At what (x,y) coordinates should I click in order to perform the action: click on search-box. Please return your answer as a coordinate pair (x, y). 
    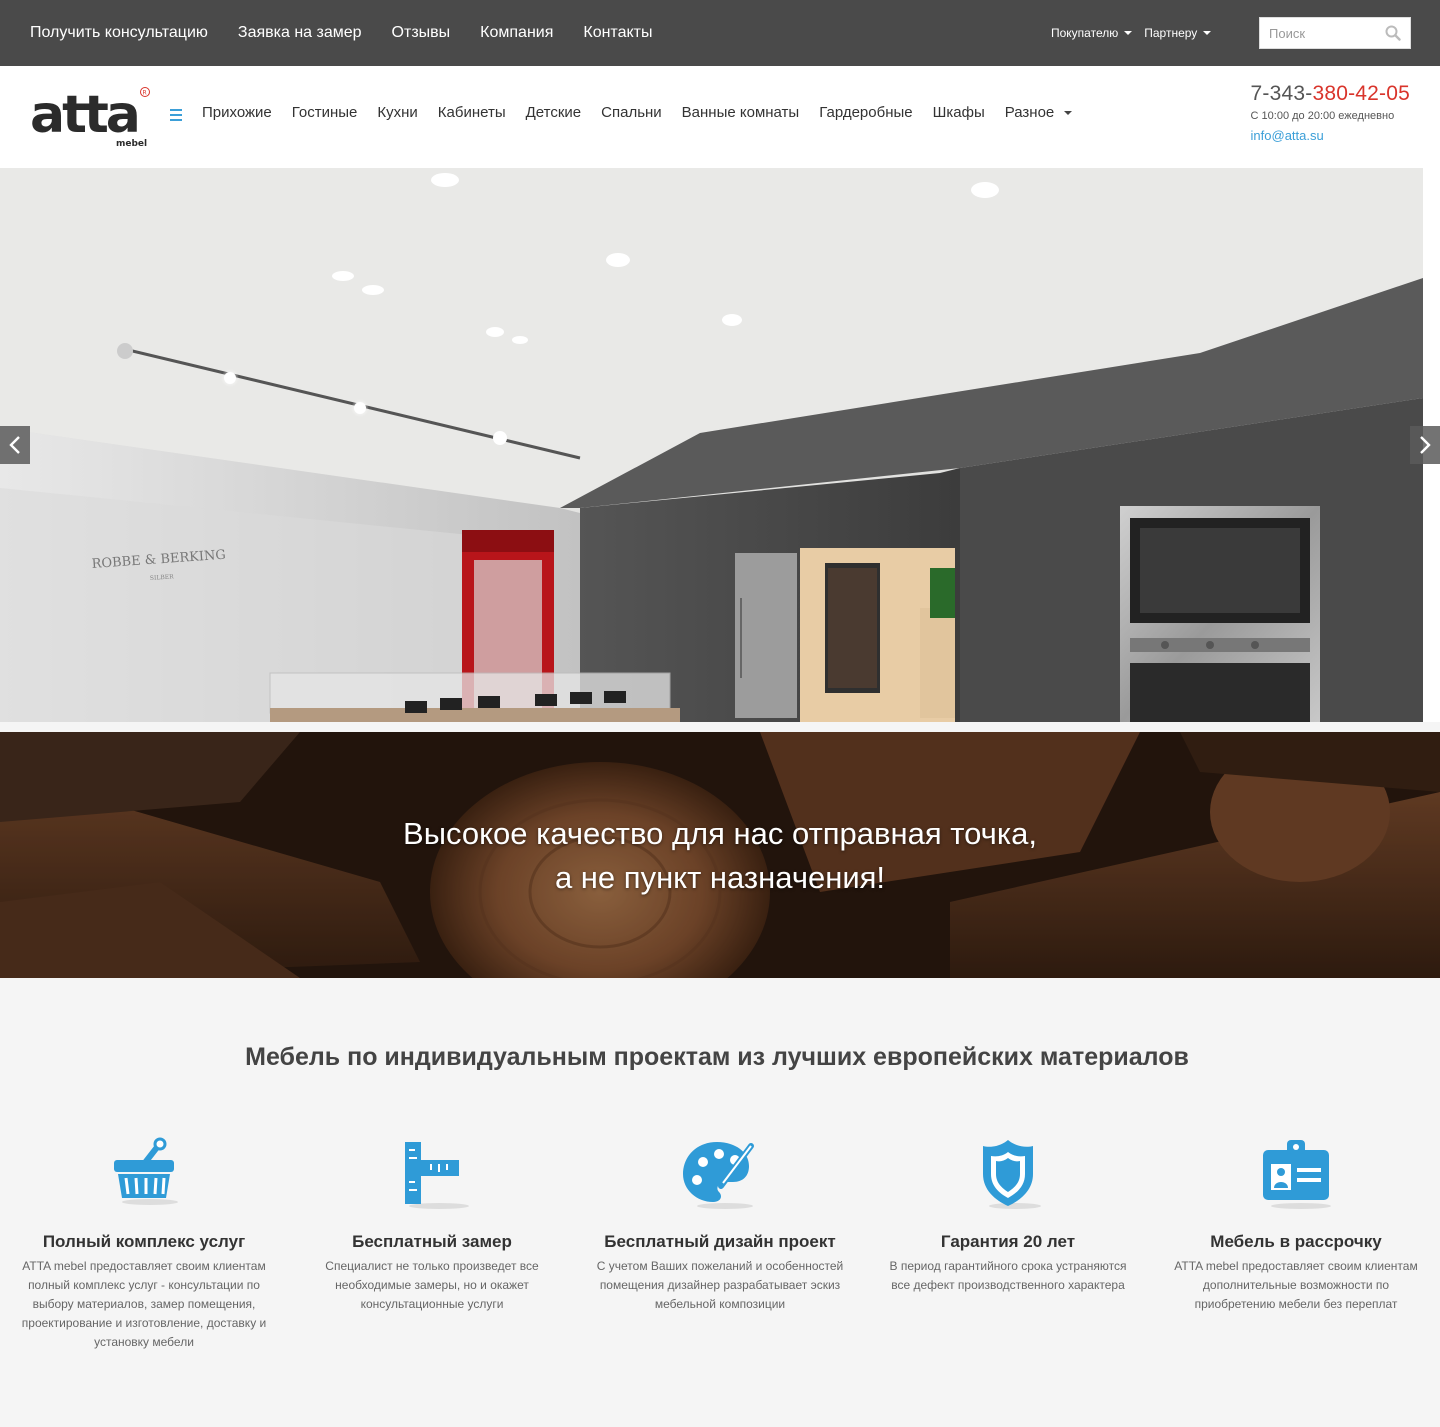
    Looking at the image, I should click on (1335, 33).